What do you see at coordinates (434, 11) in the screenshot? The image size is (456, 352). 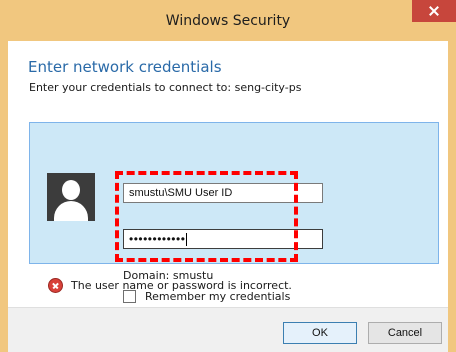 I see `close-button` at bounding box center [434, 11].